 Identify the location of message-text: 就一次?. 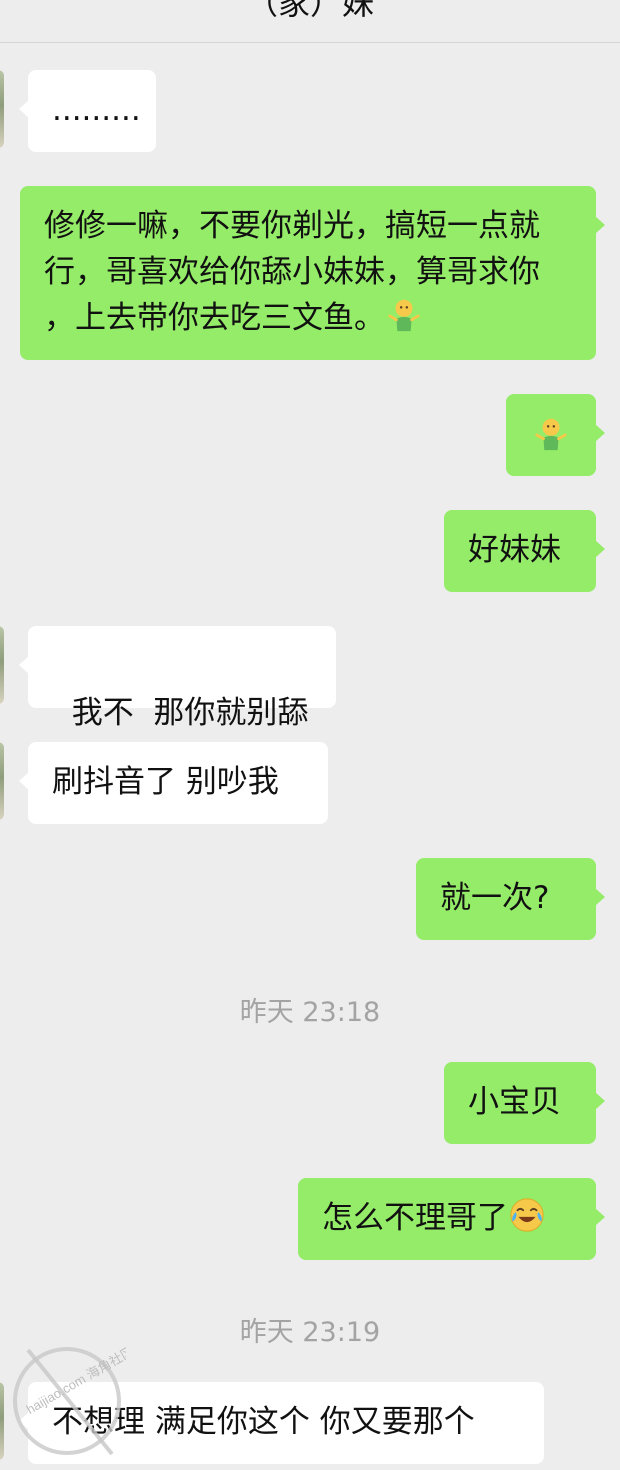
(495, 898).